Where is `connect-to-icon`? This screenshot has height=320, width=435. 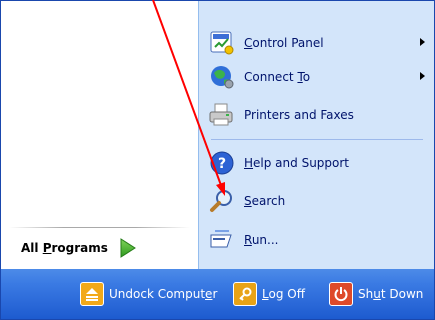 connect-to-icon is located at coordinates (222, 77).